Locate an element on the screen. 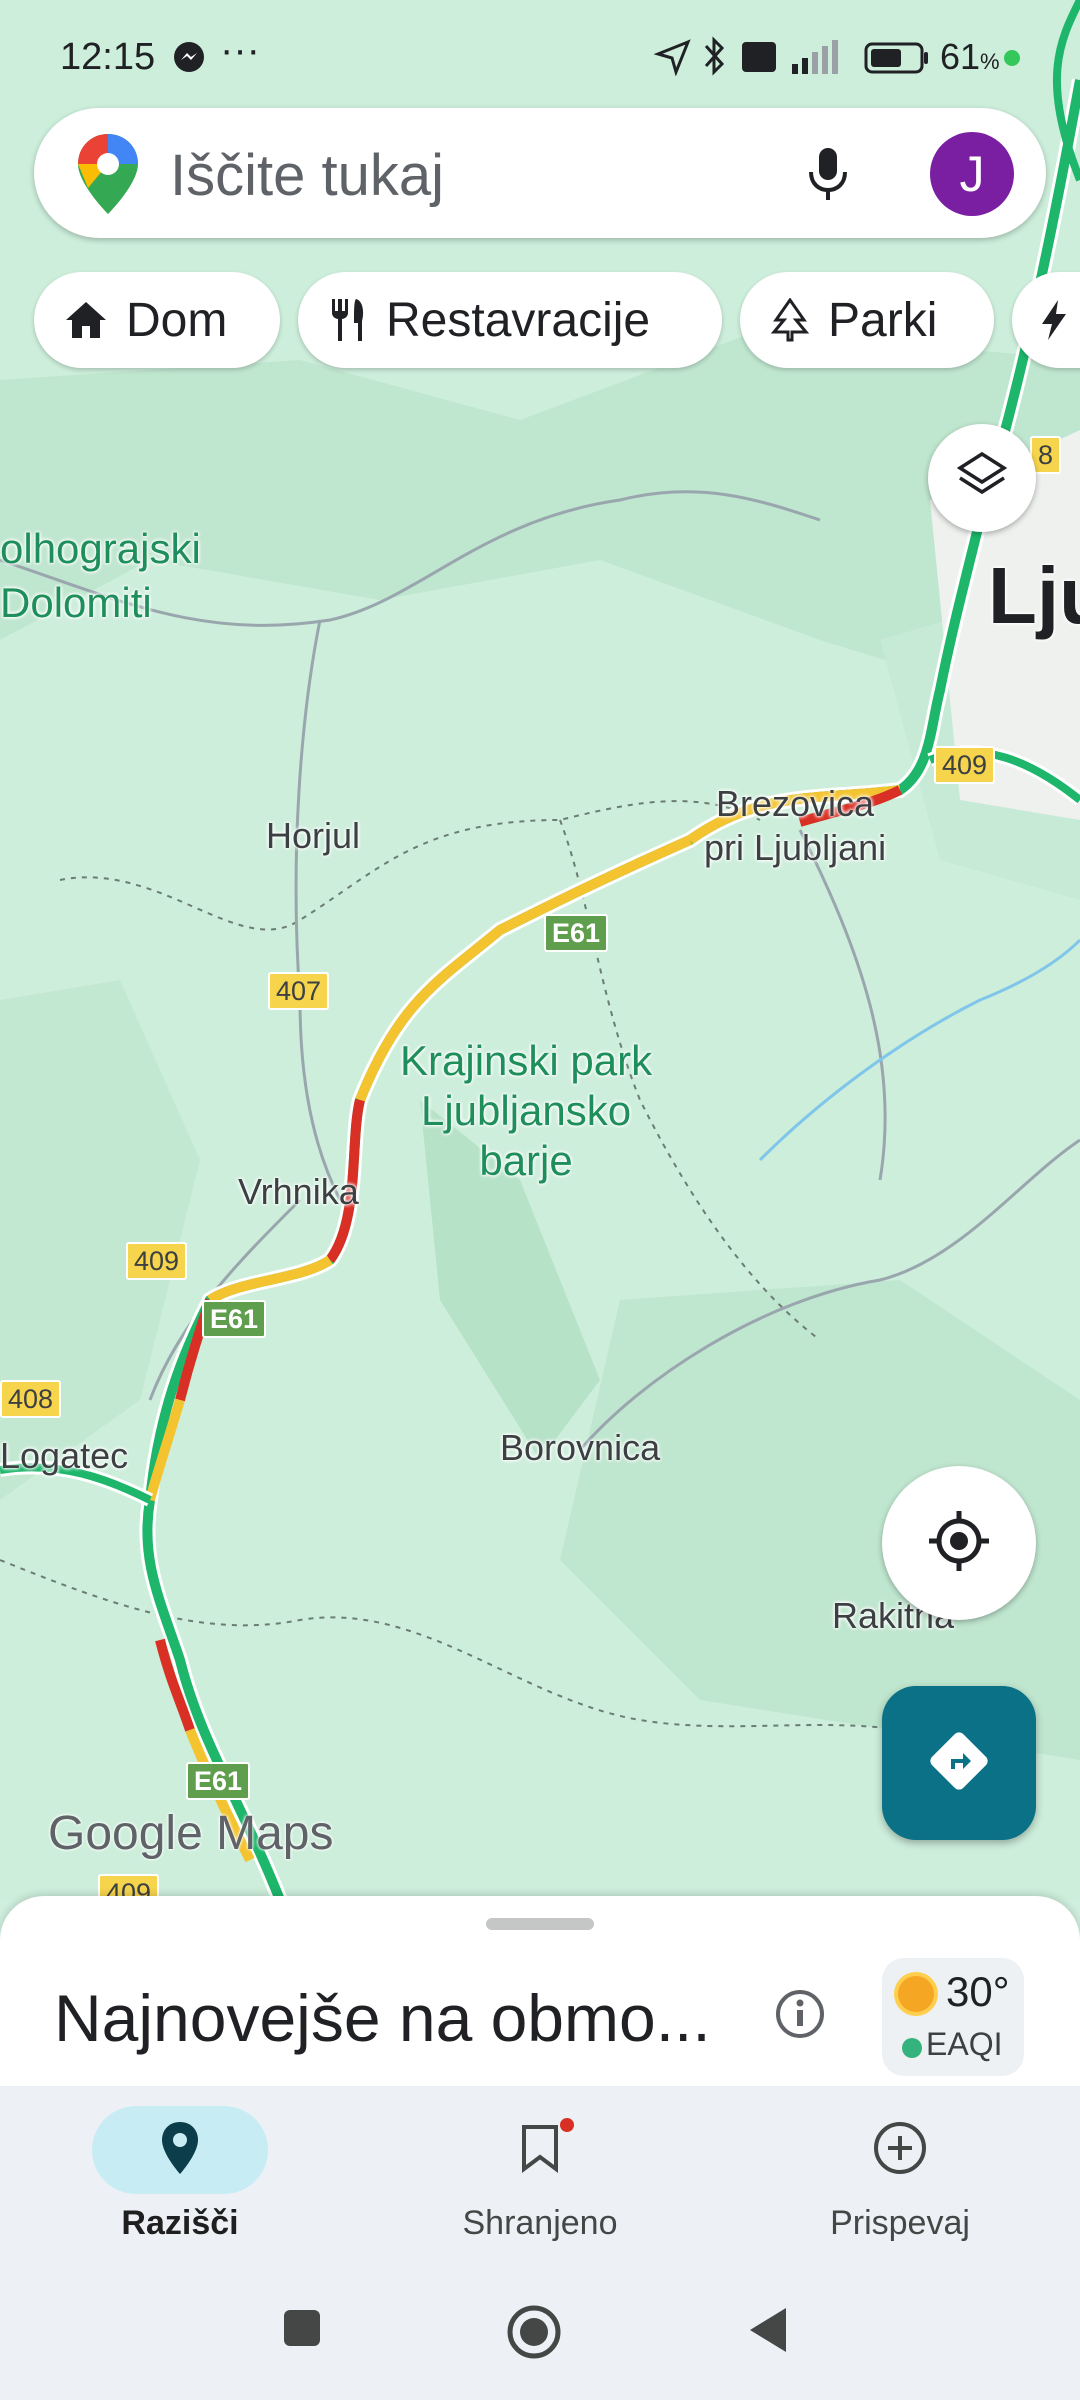  label-vrhnika: Vrhnika is located at coordinates (298, 1191).